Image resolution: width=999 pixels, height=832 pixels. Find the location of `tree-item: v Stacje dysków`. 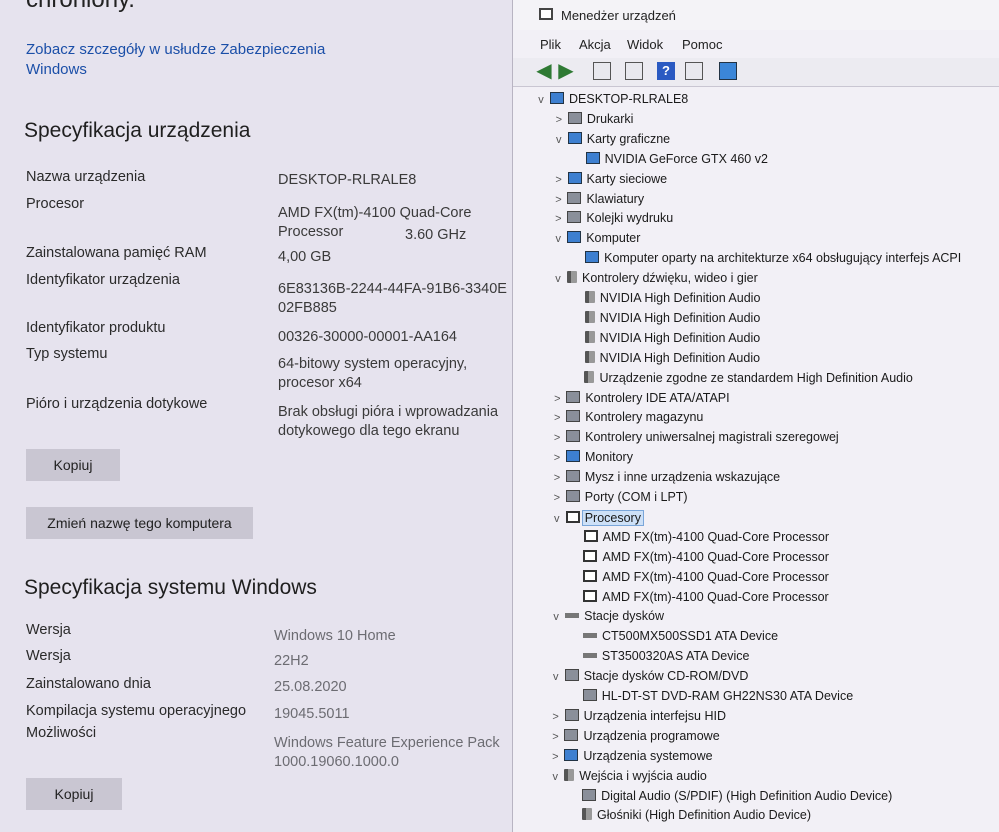

tree-item: v Stacje dysków is located at coordinates (607, 618).